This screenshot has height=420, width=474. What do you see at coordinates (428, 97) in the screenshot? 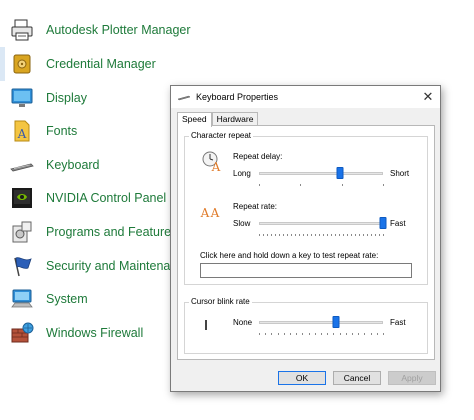
I see `close-button: ✕` at bounding box center [428, 97].